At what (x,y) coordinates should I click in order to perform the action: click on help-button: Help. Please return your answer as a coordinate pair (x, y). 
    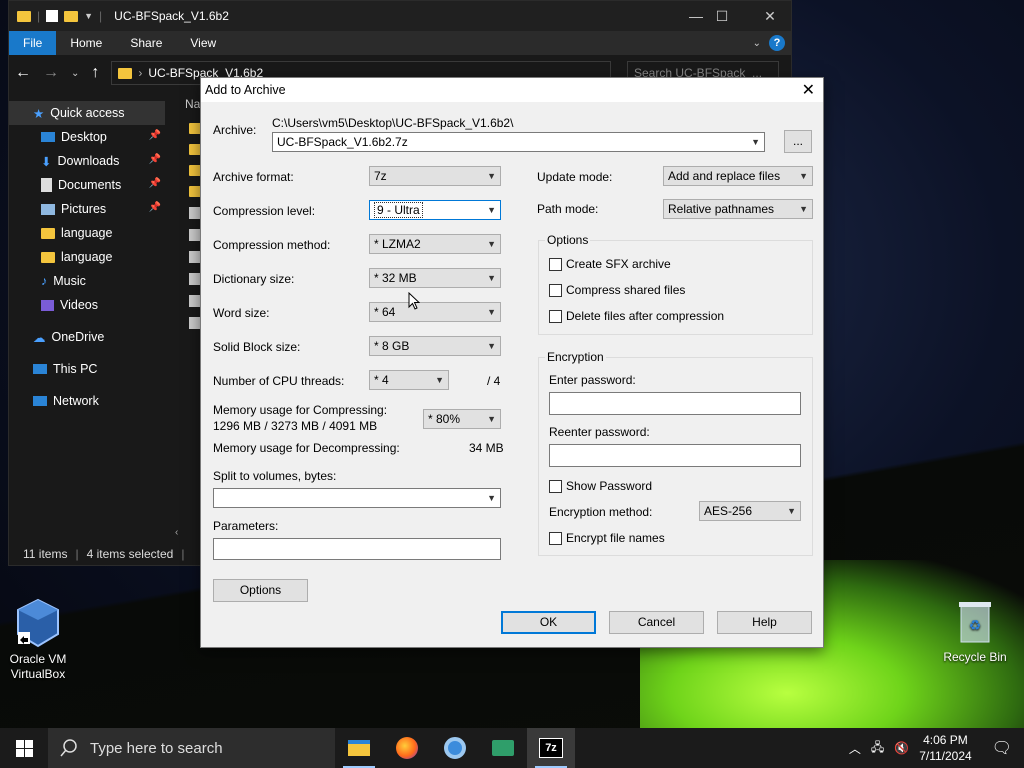
    Looking at the image, I should click on (764, 622).